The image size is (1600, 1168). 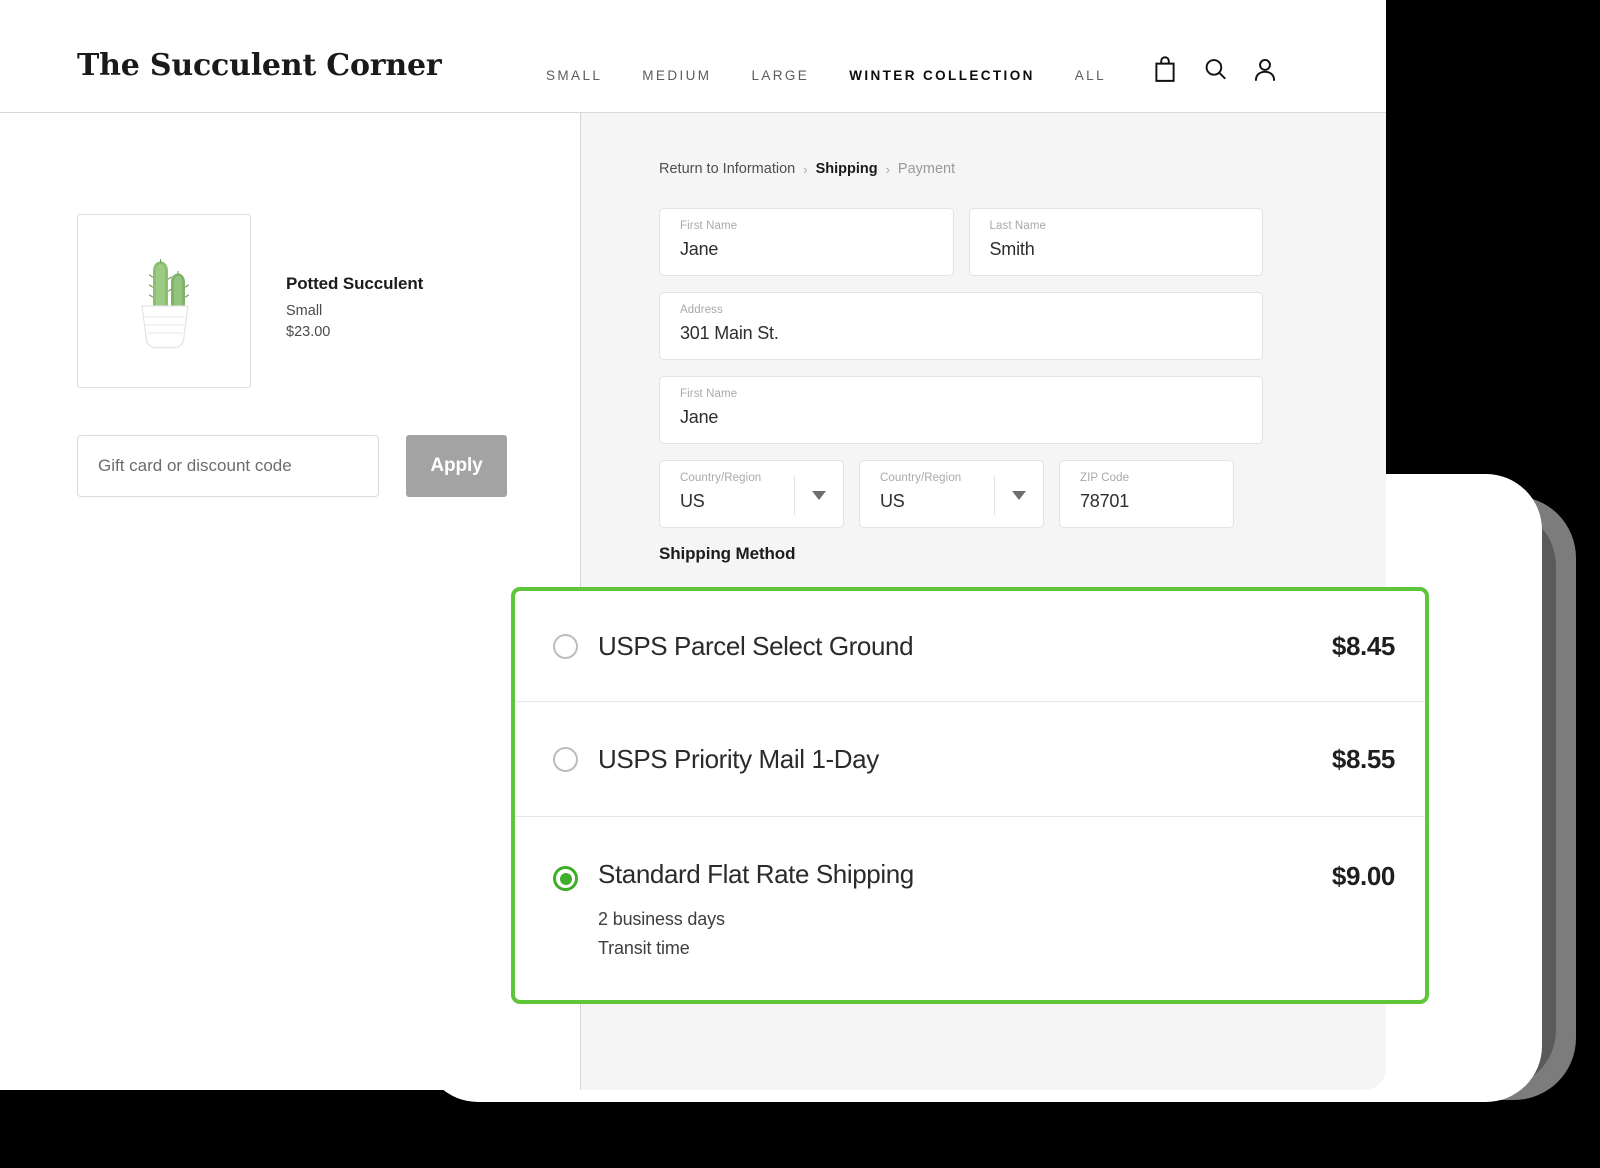 I want to click on shipping-option-label: USPS Priority Mail 1-Day, so click(x=738, y=758).